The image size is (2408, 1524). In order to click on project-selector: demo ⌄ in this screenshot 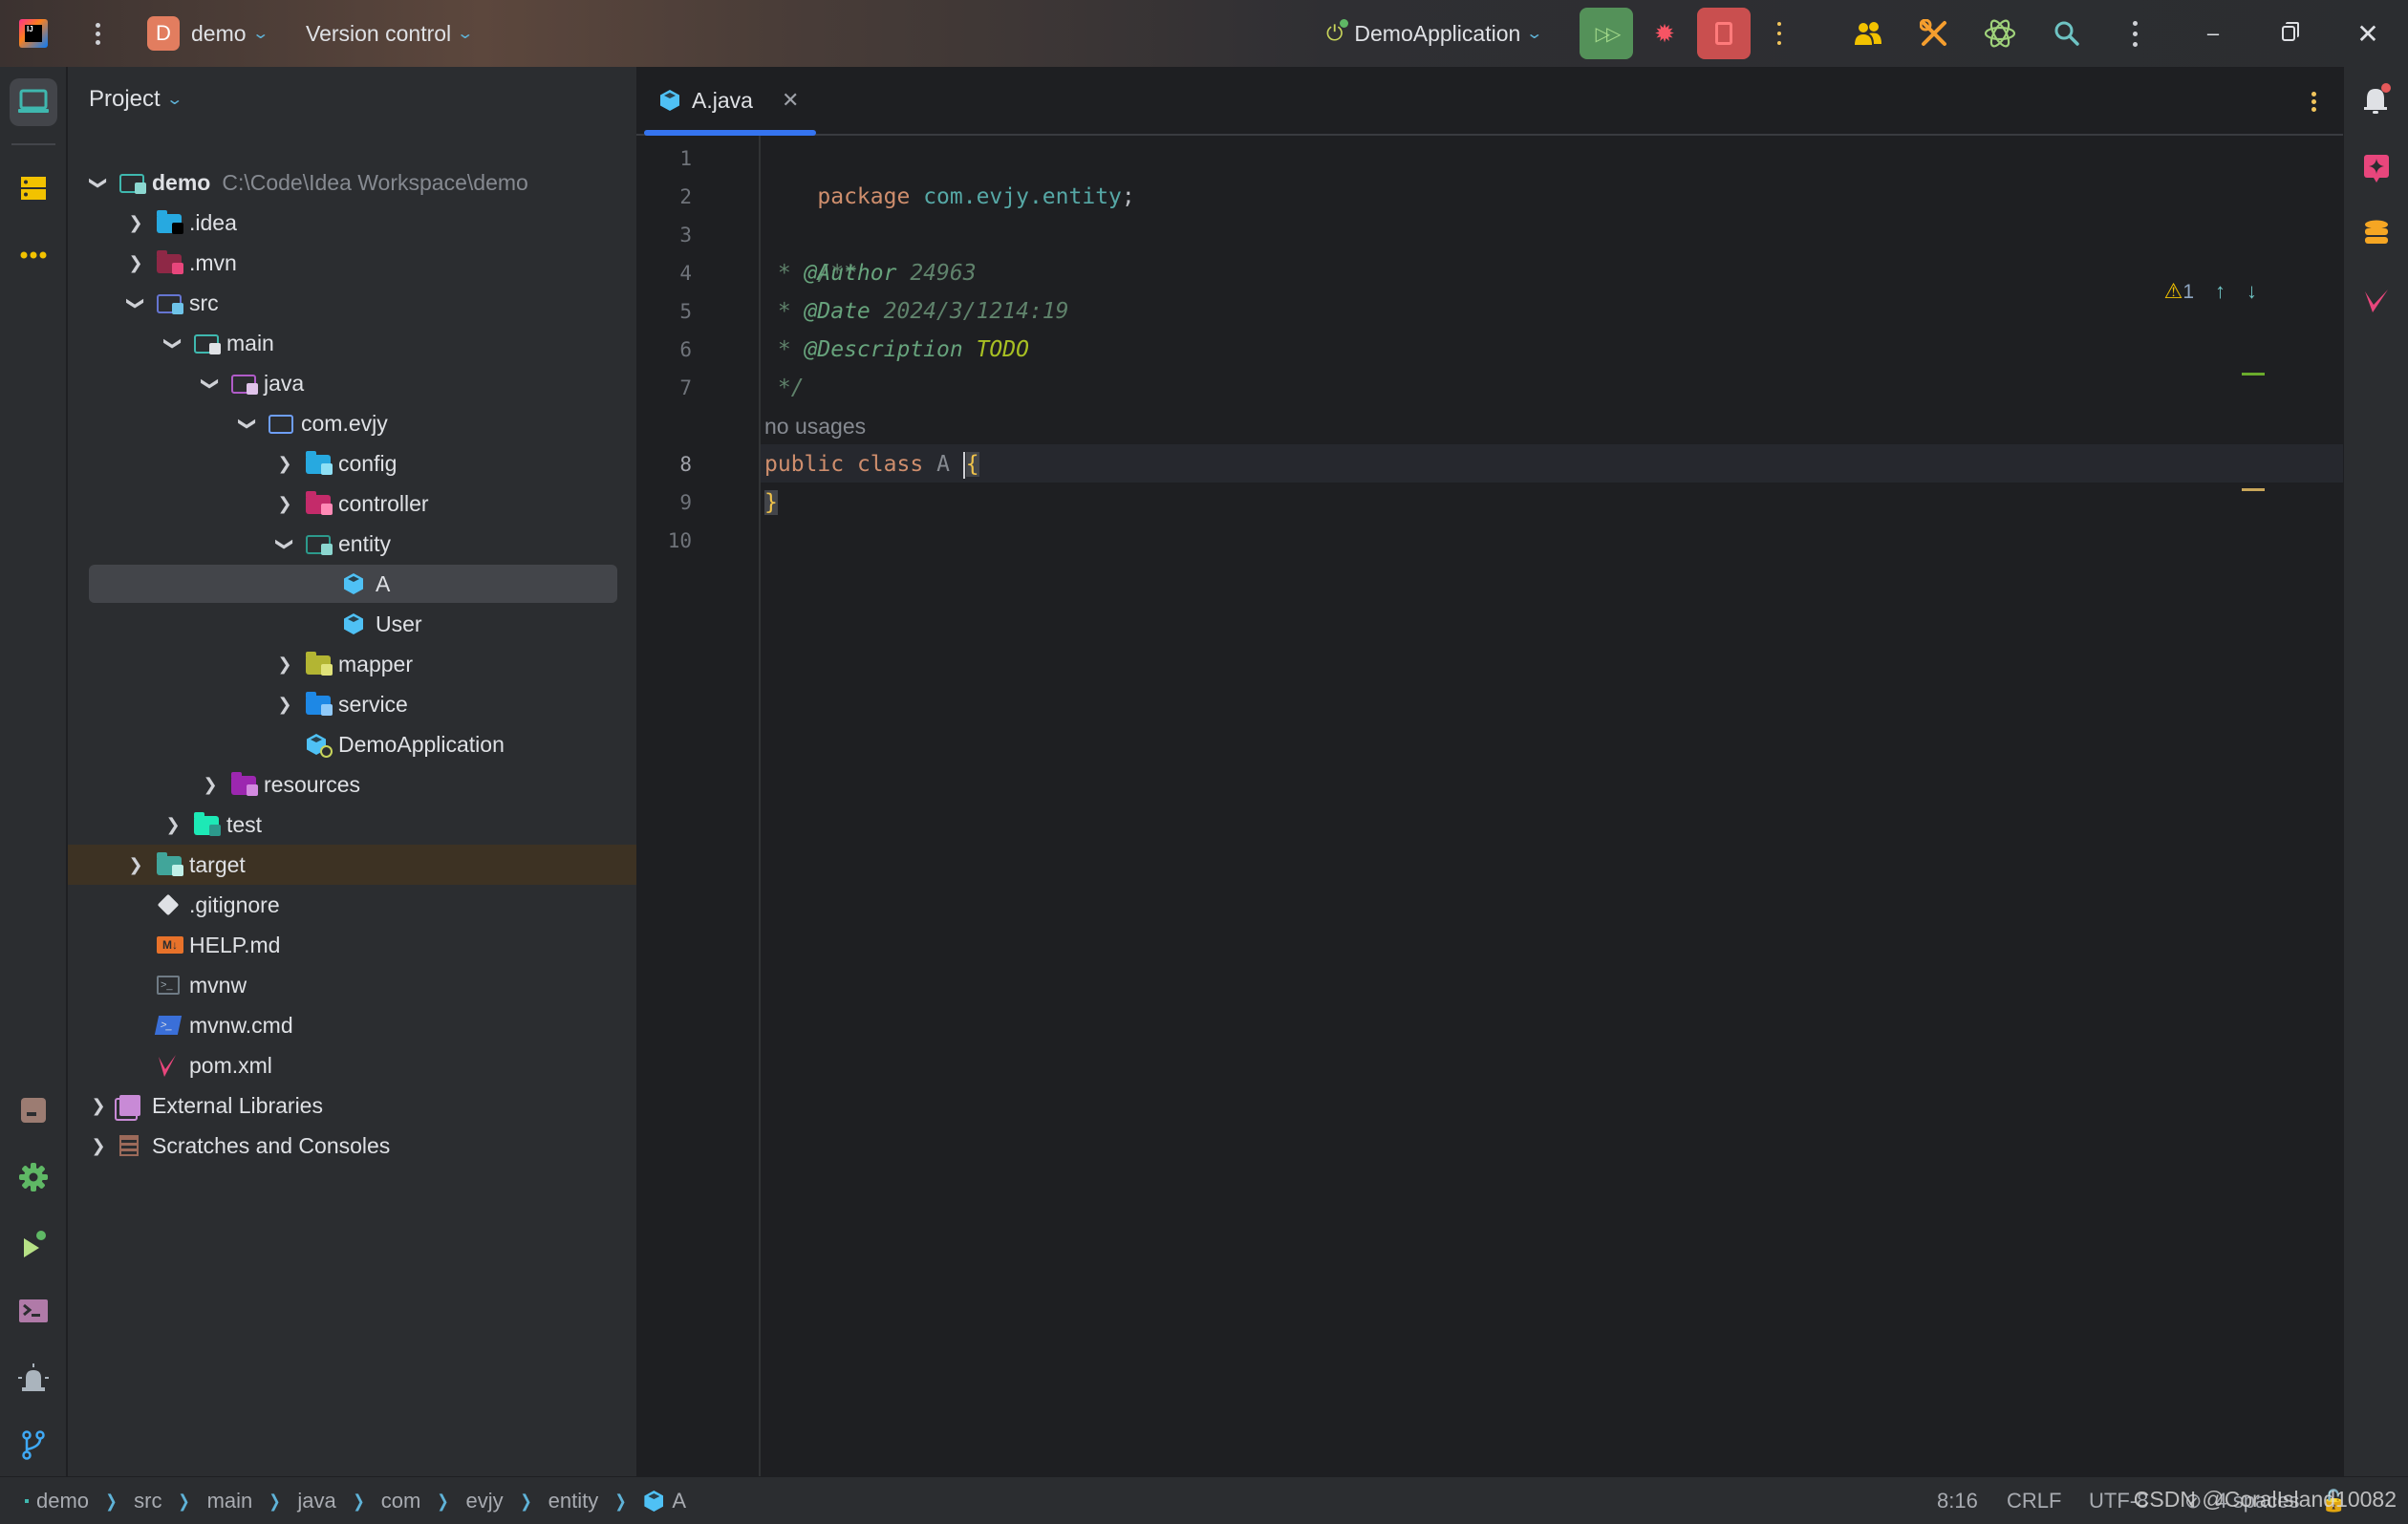, I will do `click(230, 33)`.